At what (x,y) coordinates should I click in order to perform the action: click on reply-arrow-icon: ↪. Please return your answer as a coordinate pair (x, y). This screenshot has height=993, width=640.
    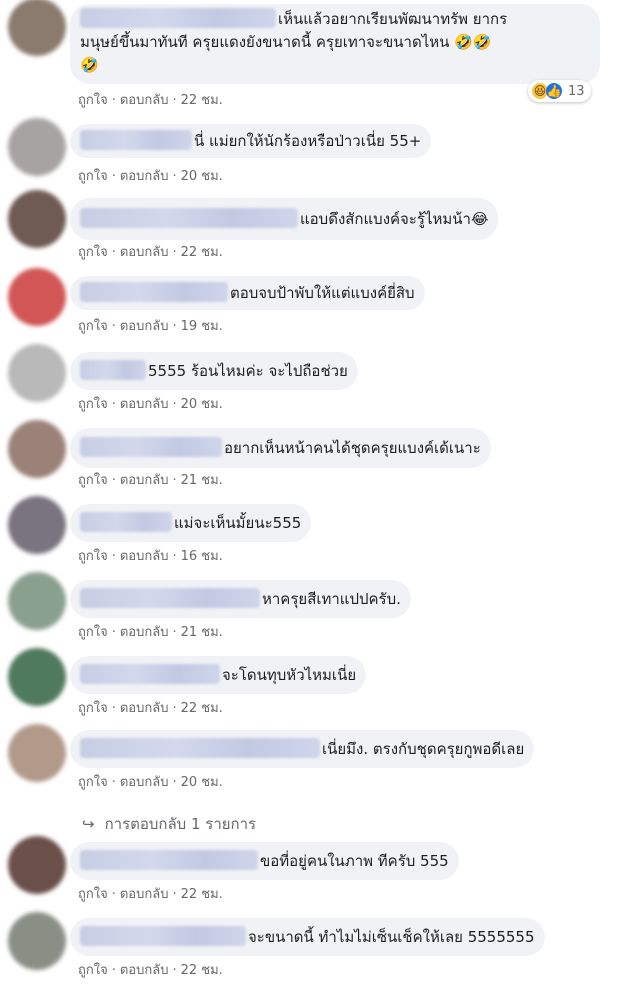
    Looking at the image, I should click on (88, 824).